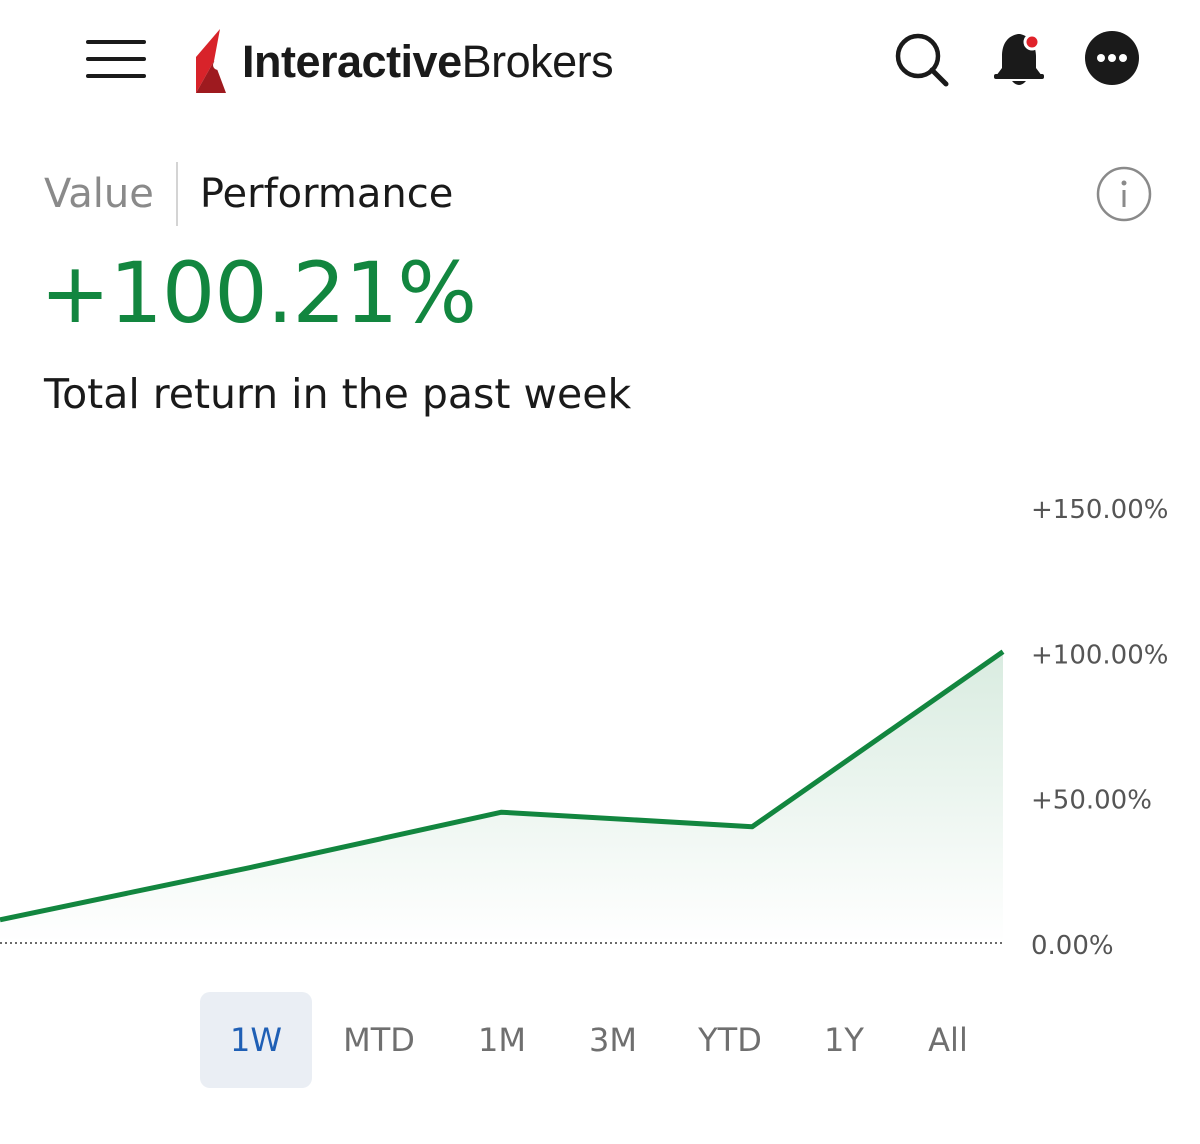 This screenshot has width=1200, height=1144. What do you see at coordinates (1072, 946) in the screenshot?
I see `y-tick-label: 0.00%` at bounding box center [1072, 946].